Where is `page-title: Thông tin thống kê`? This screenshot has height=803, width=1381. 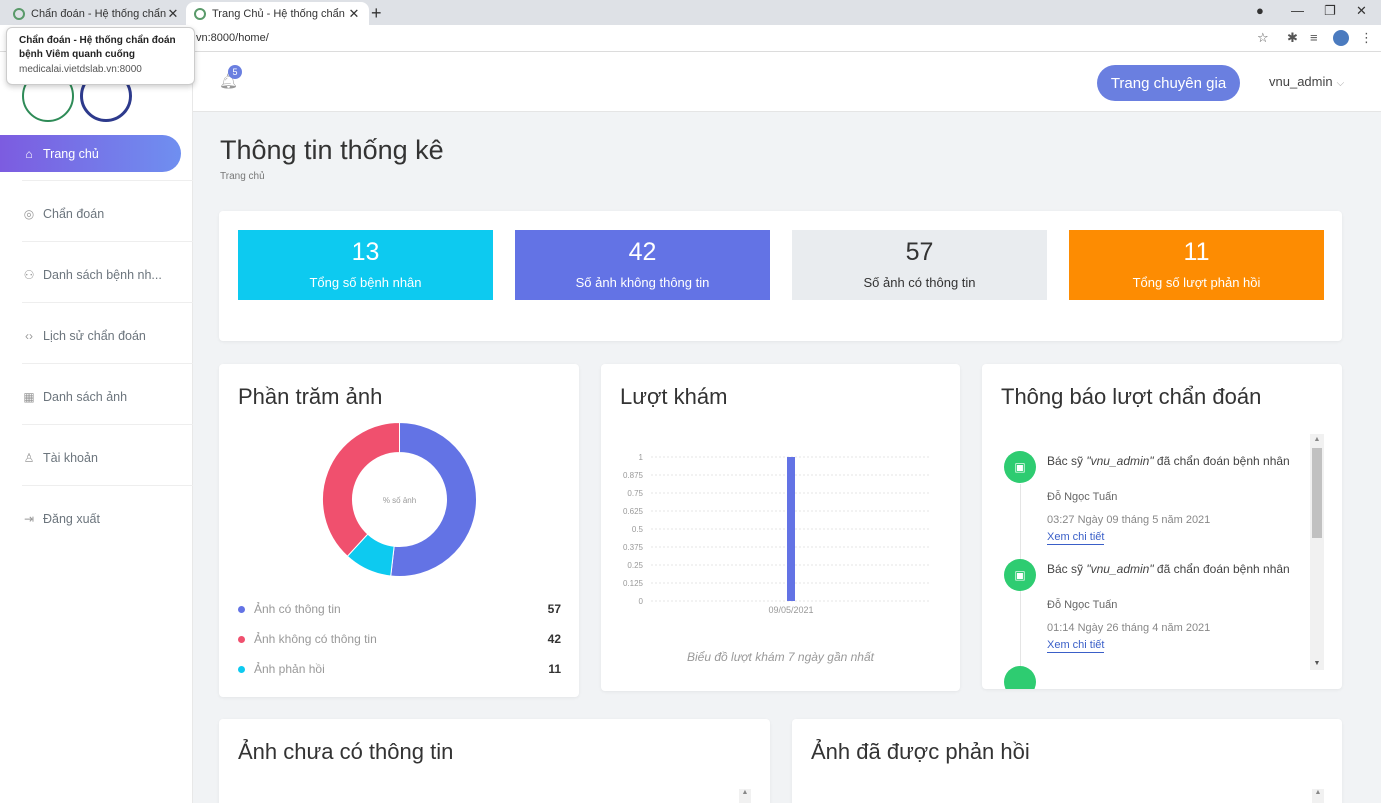
page-title: Thông tin thống kê is located at coordinates (332, 150).